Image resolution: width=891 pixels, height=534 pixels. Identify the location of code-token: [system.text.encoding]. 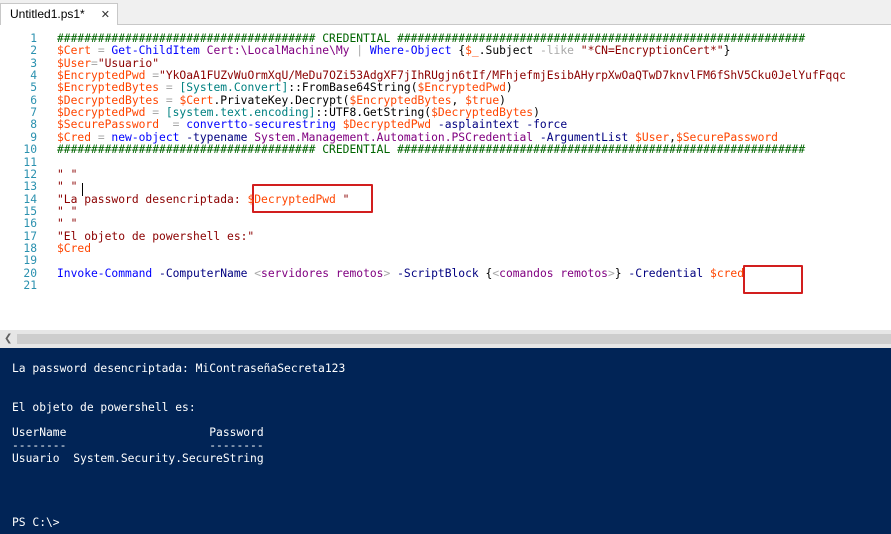
(240, 113).